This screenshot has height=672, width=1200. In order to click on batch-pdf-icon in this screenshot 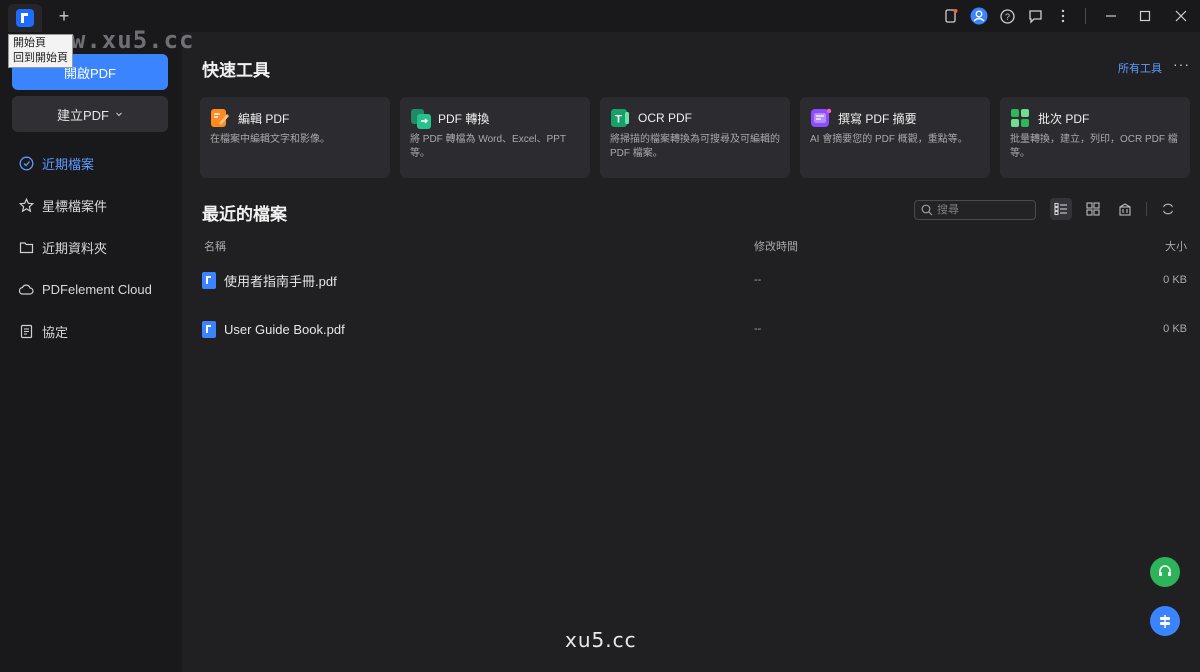, I will do `click(1020, 118)`.